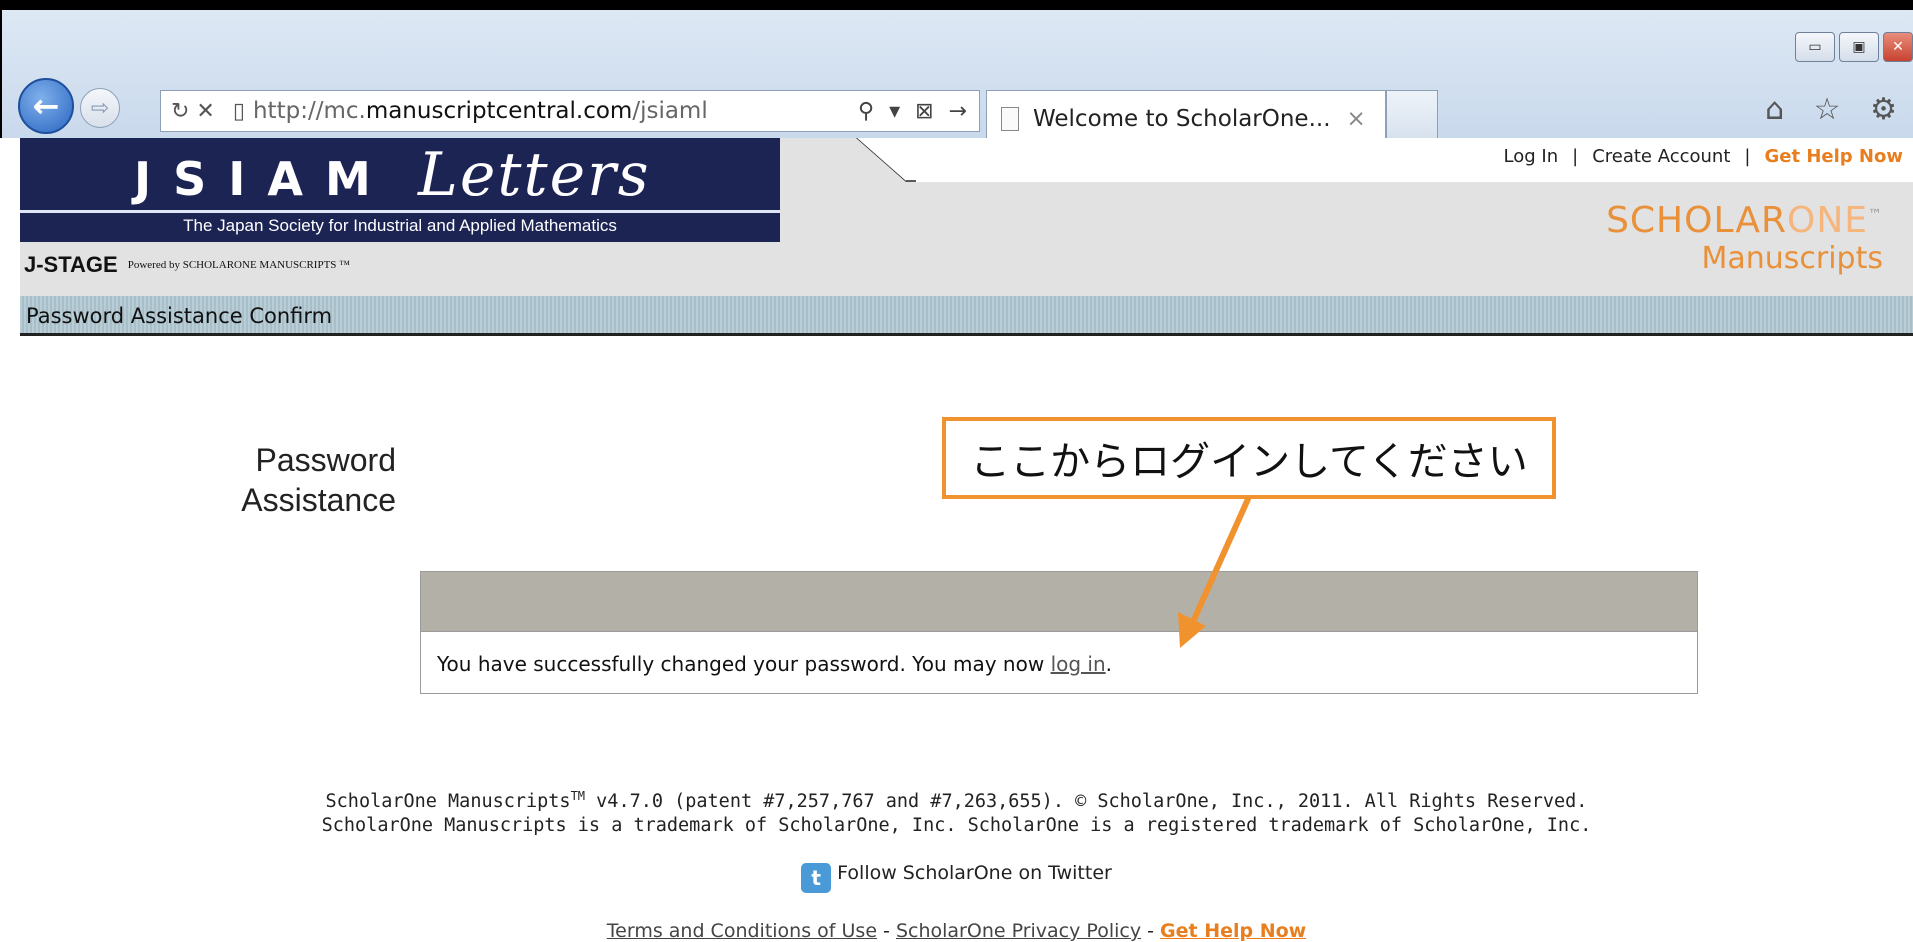 The image size is (1913, 942). I want to click on scholarone-logo: SCHOLARONE™ Manuscripts, so click(1744, 238).